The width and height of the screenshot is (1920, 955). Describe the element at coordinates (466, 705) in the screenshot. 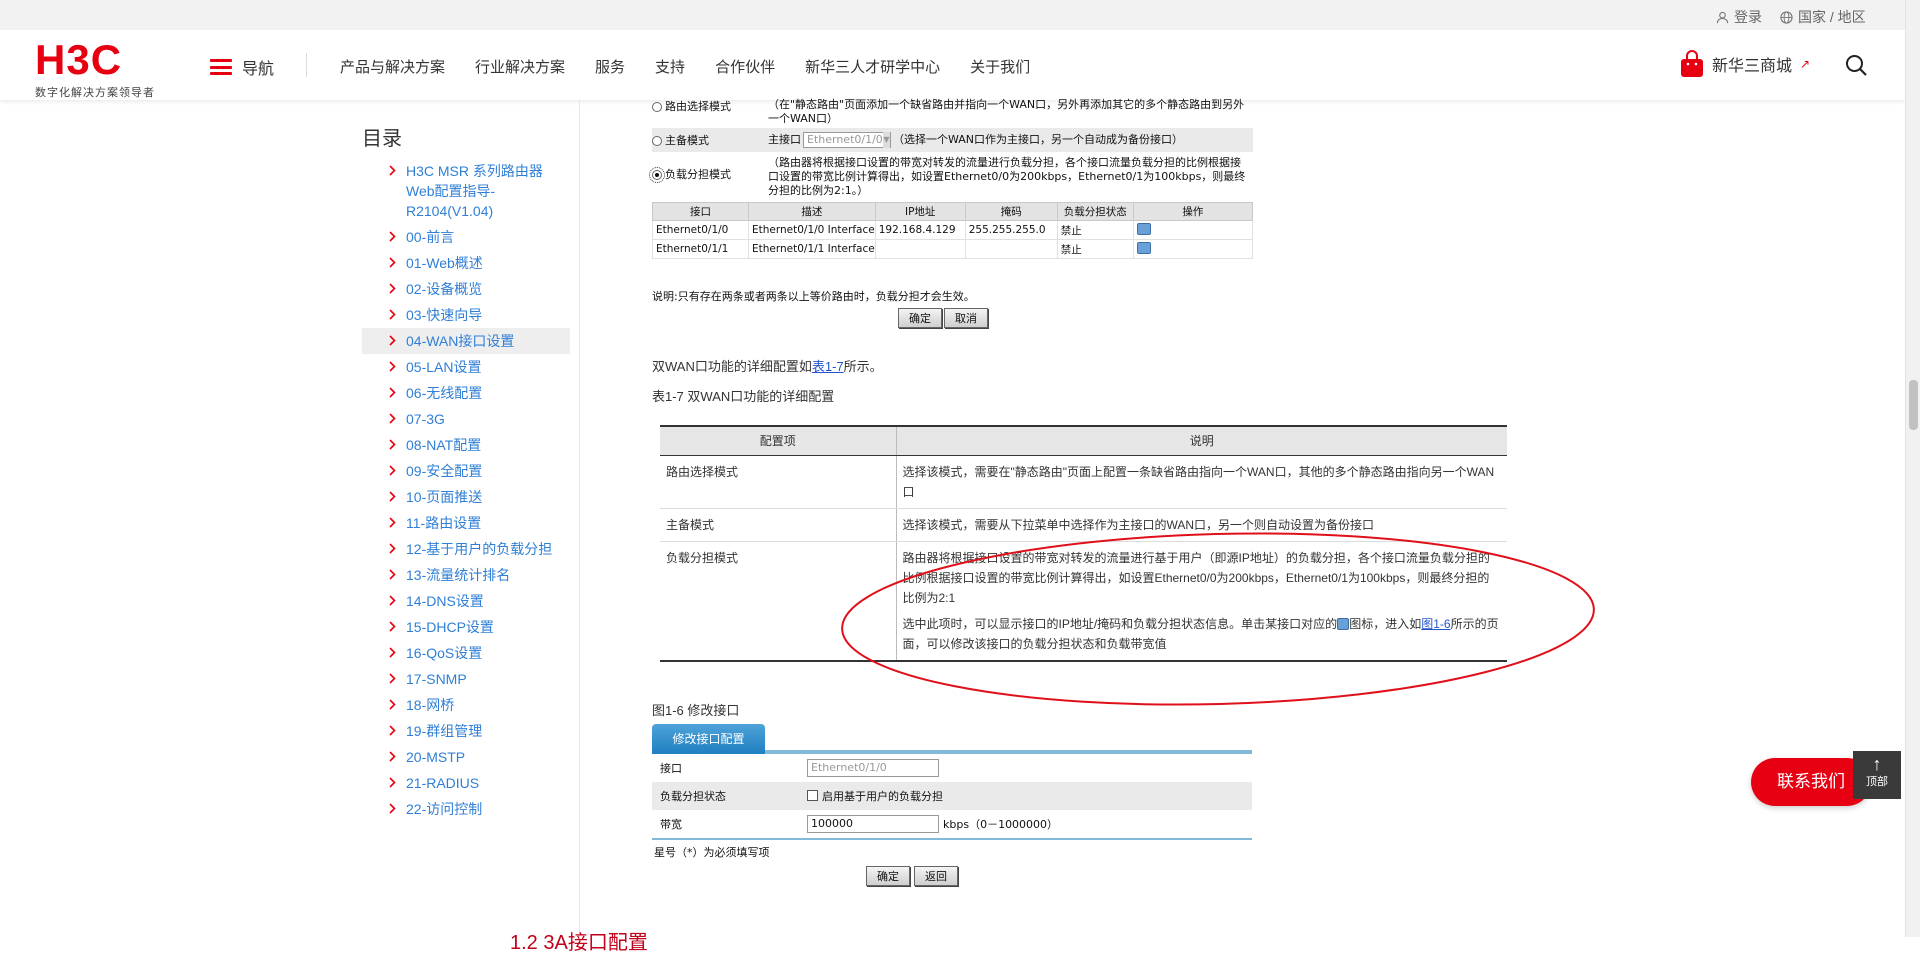

I see `toc-item: 18-网桥` at that location.